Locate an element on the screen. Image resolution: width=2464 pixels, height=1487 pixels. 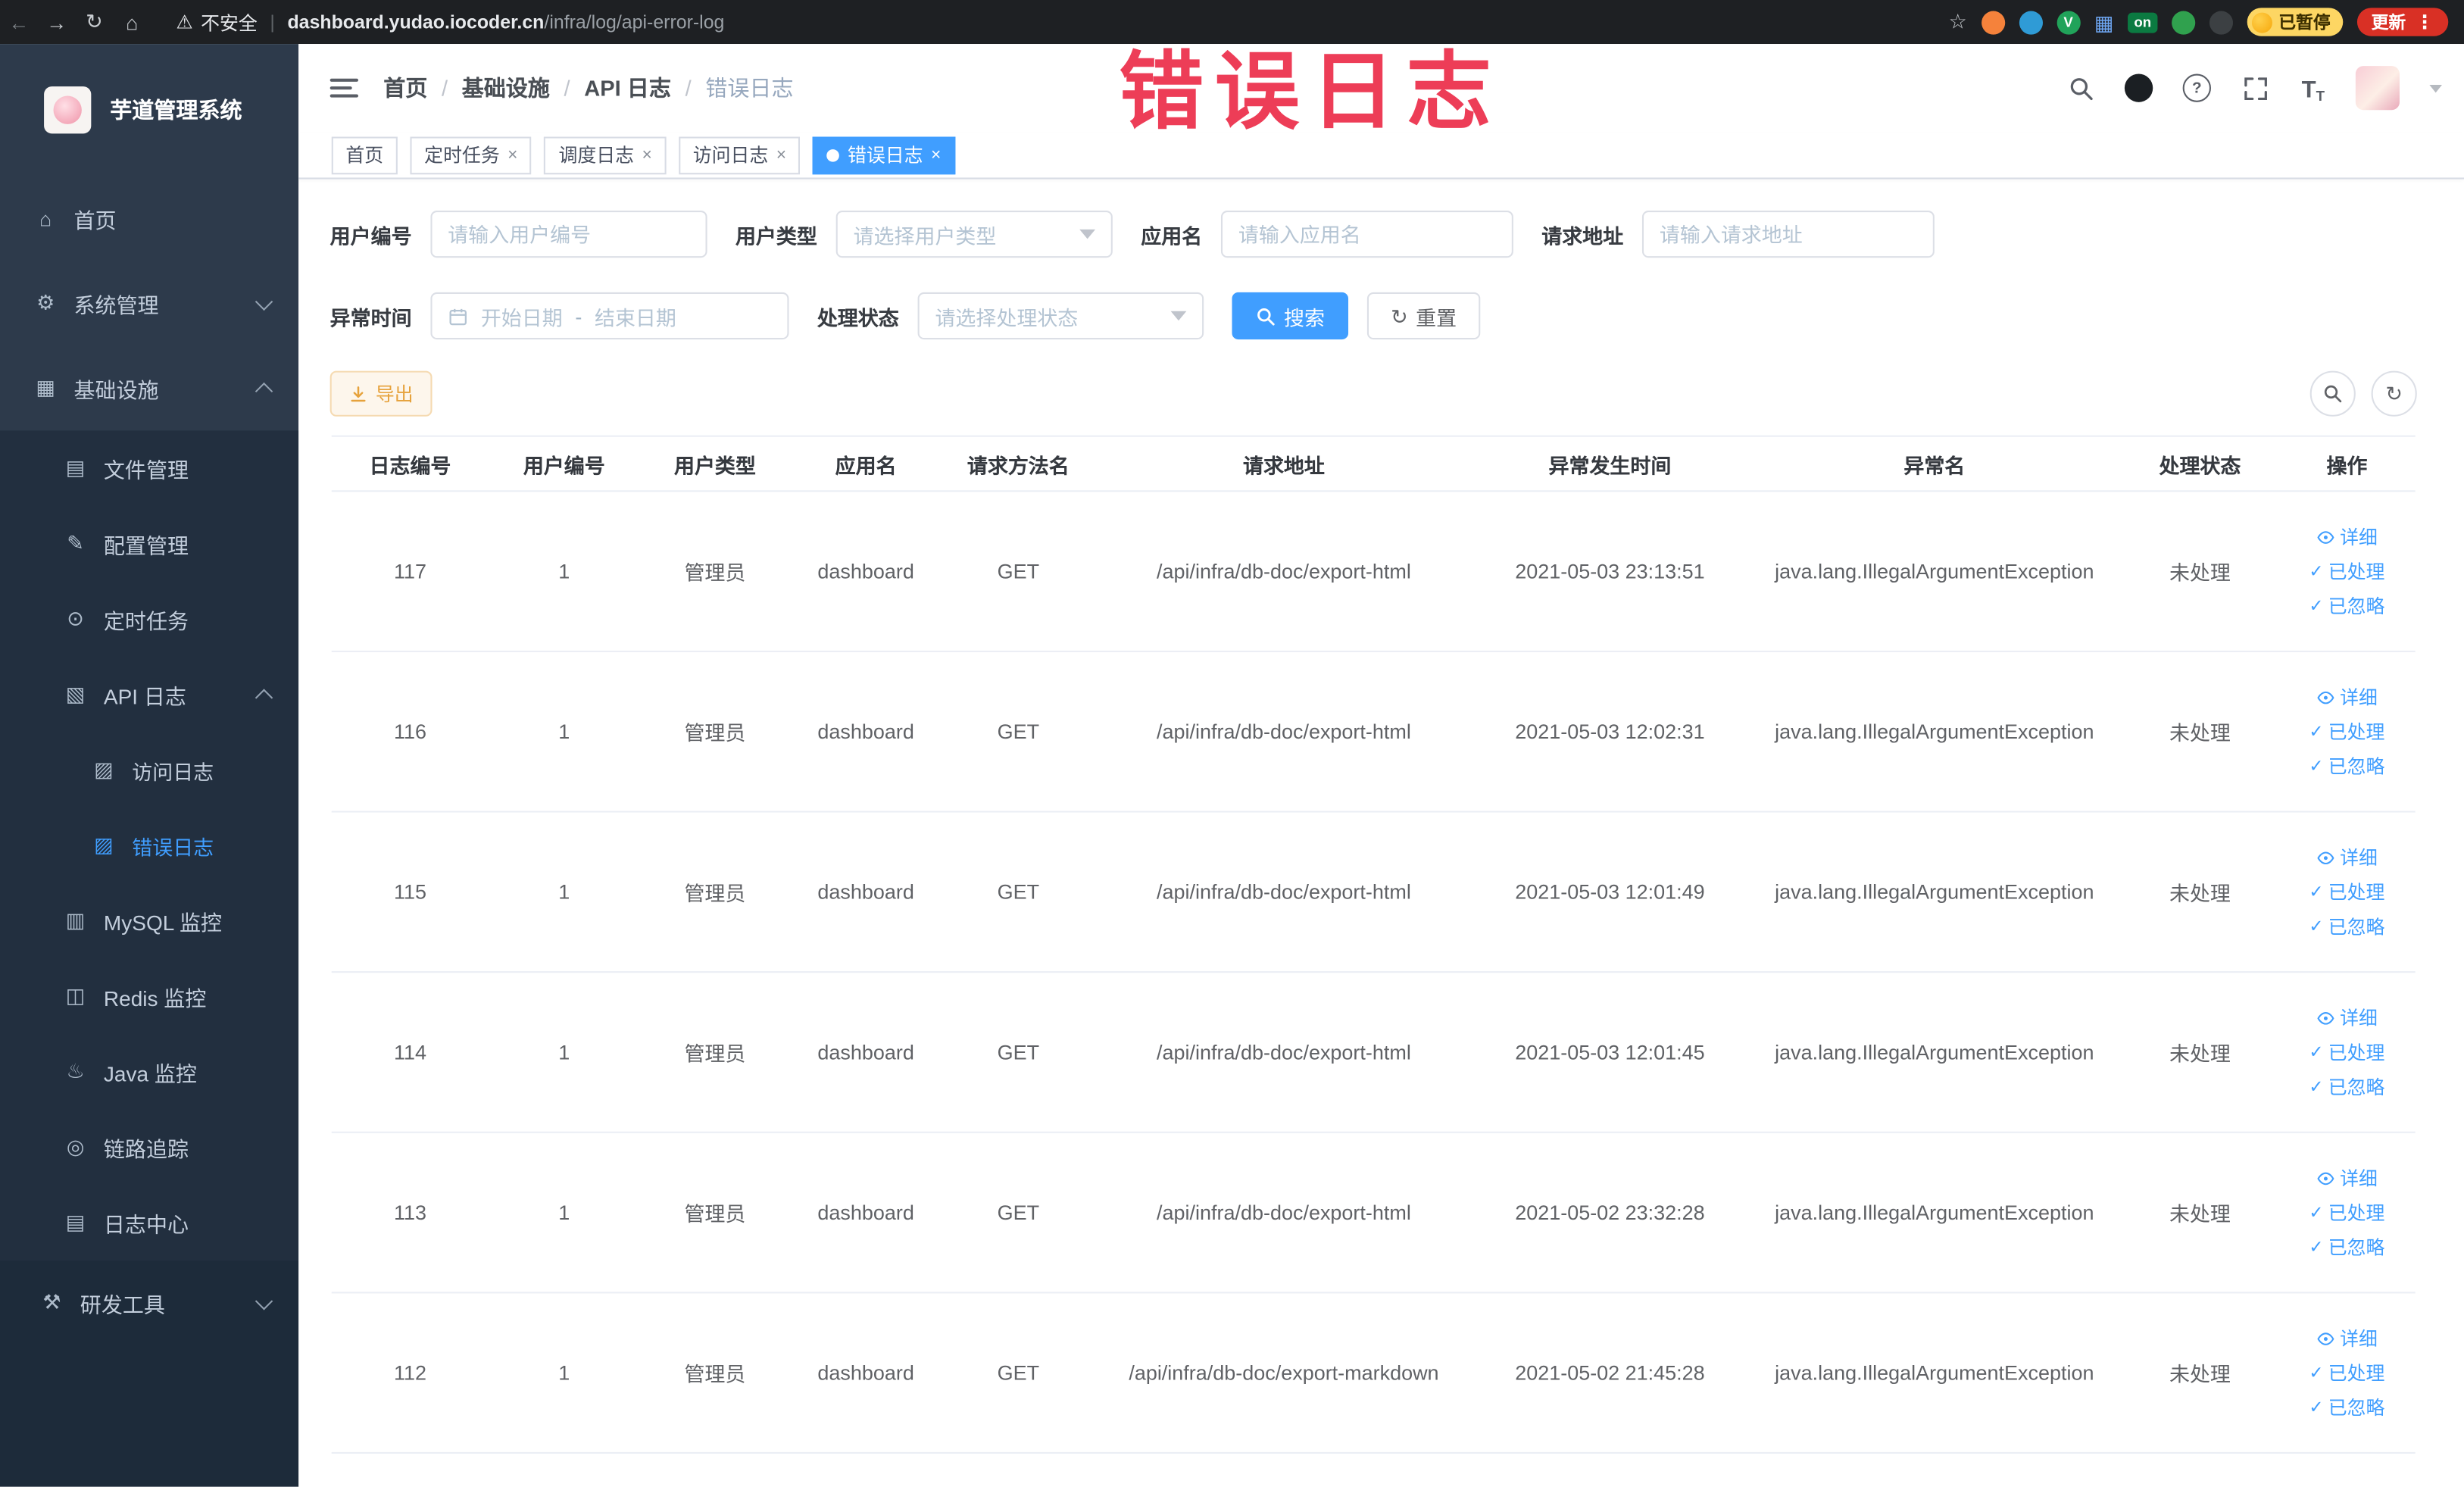
tab-scheduled-job: 定时任务 × is located at coordinates (471, 155).